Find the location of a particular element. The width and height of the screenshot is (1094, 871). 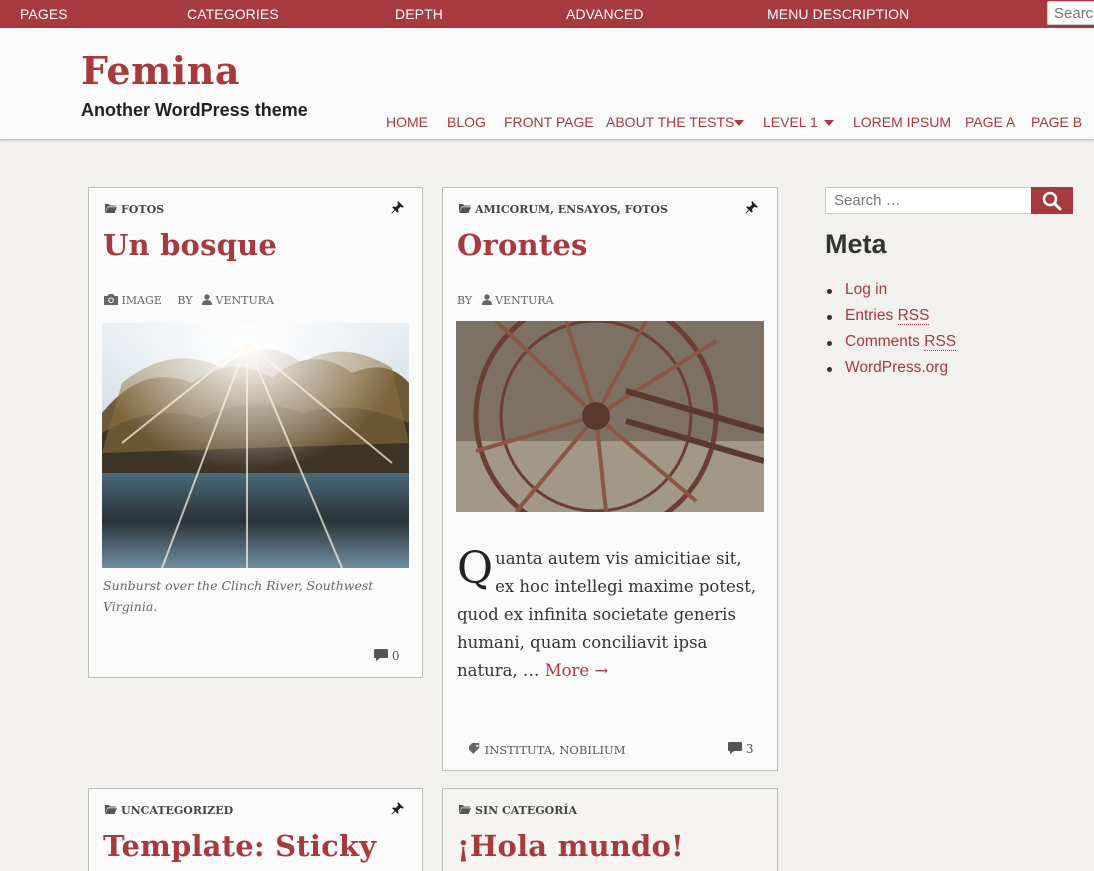

search-icon is located at coordinates (1052, 200).